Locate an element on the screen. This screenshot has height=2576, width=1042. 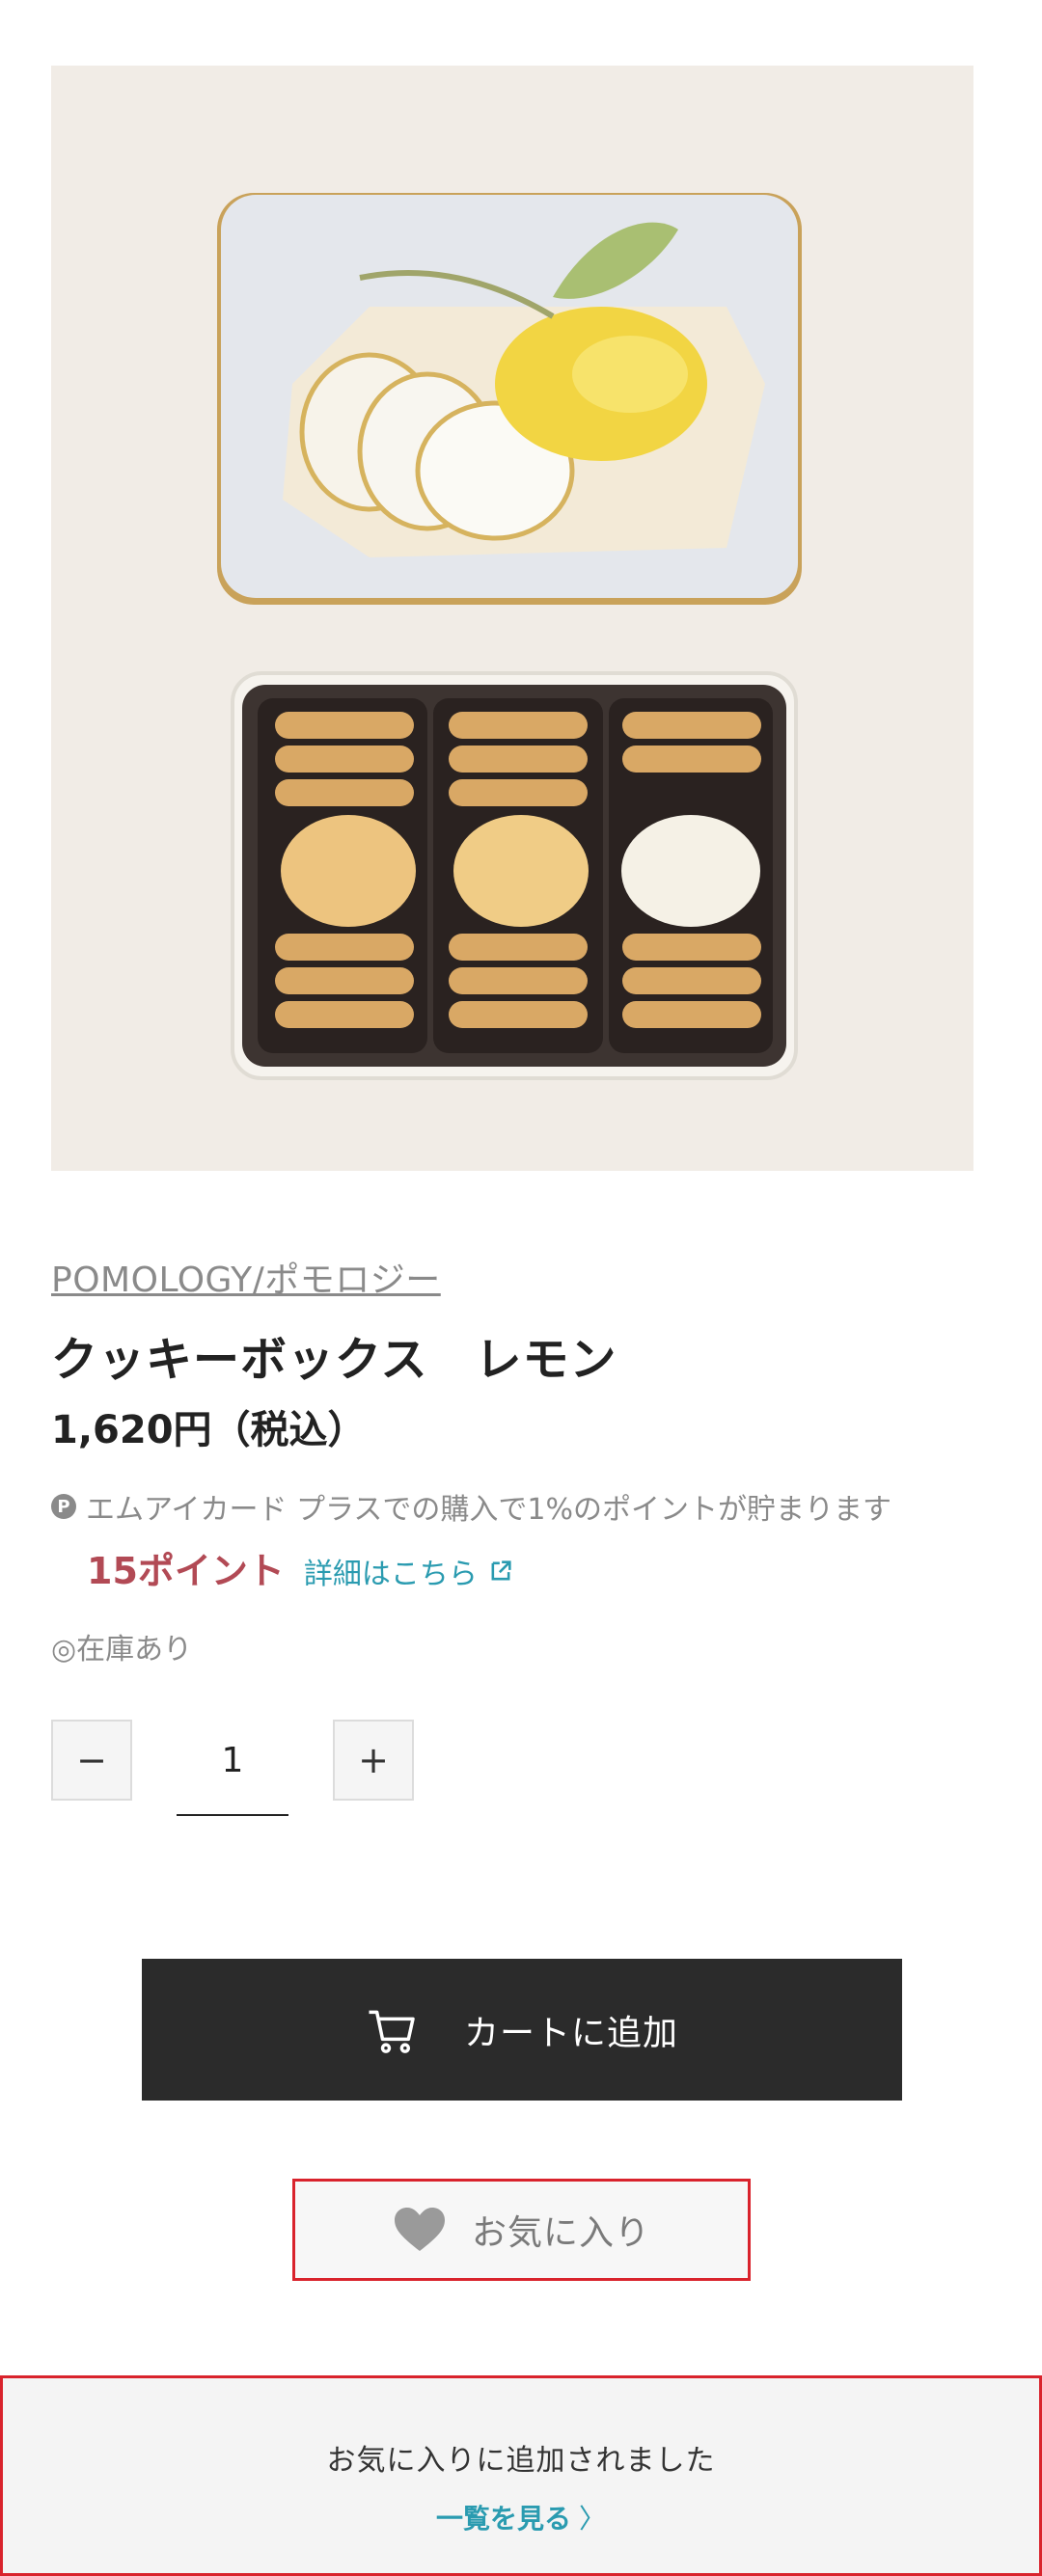
product-title: クッキーボックス レモン is located at coordinates (334, 1360).